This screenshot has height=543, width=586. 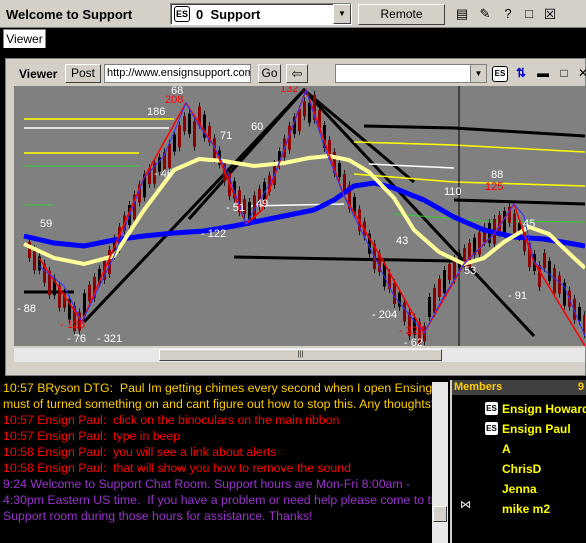 What do you see at coordinates (465, 505) in the screenshot?
I see `cursor-icon: ⋈` at bounding box center [465, 505].